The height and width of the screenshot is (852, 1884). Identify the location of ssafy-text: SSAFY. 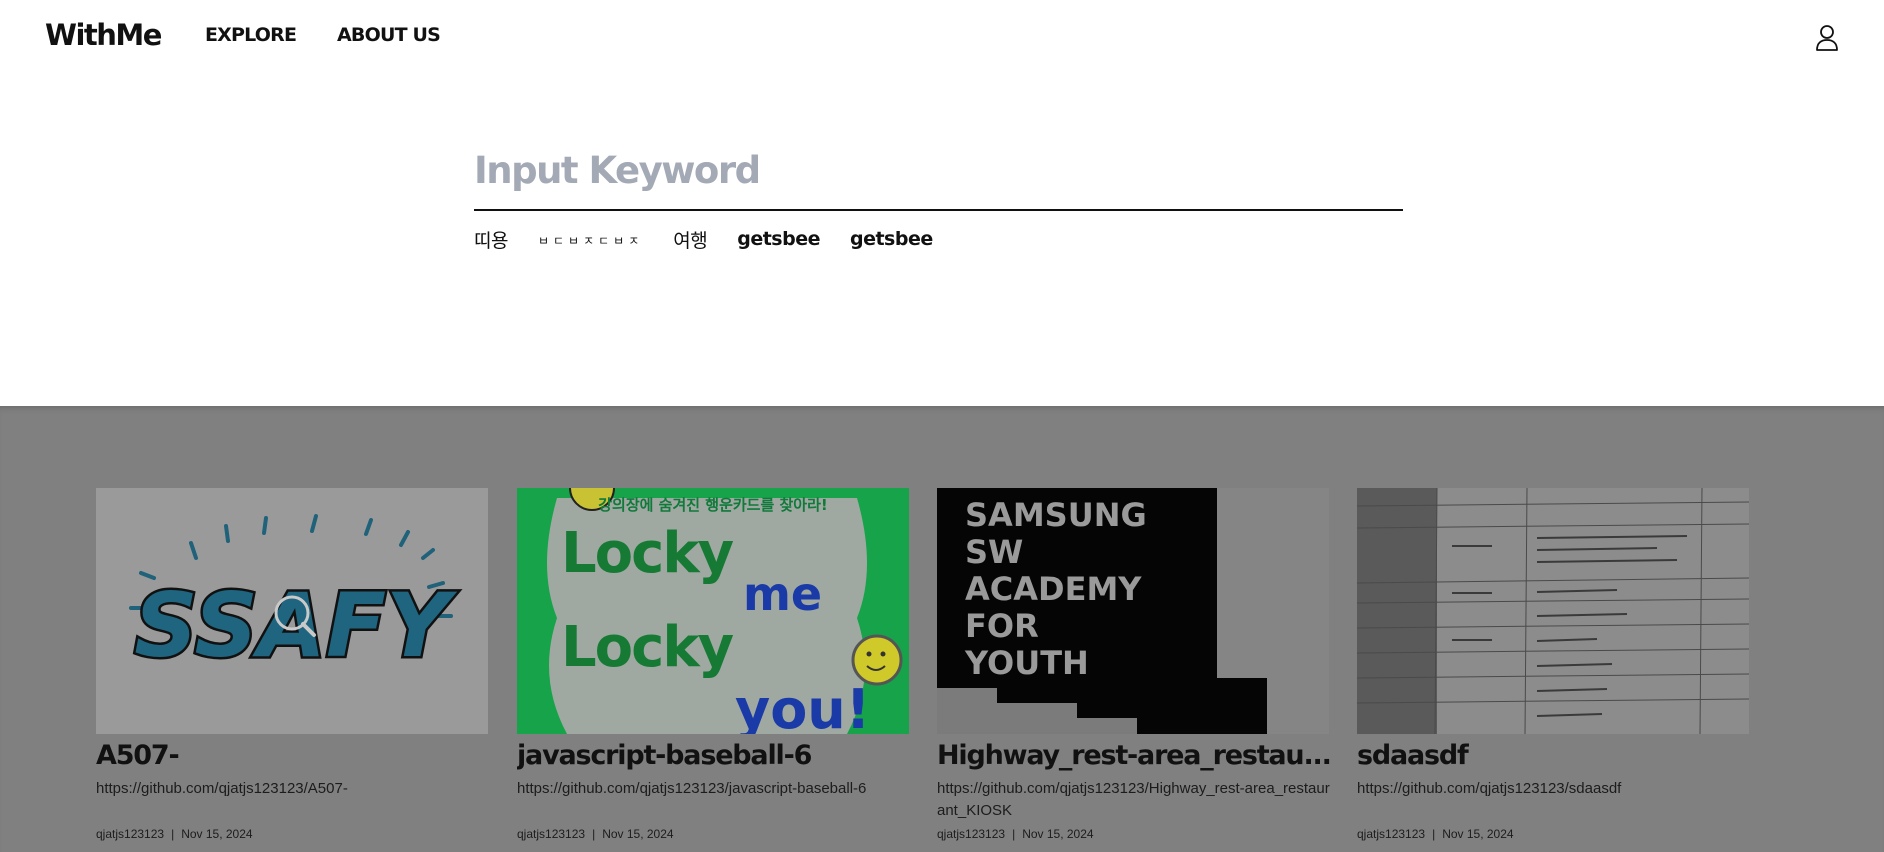
(296, 625).